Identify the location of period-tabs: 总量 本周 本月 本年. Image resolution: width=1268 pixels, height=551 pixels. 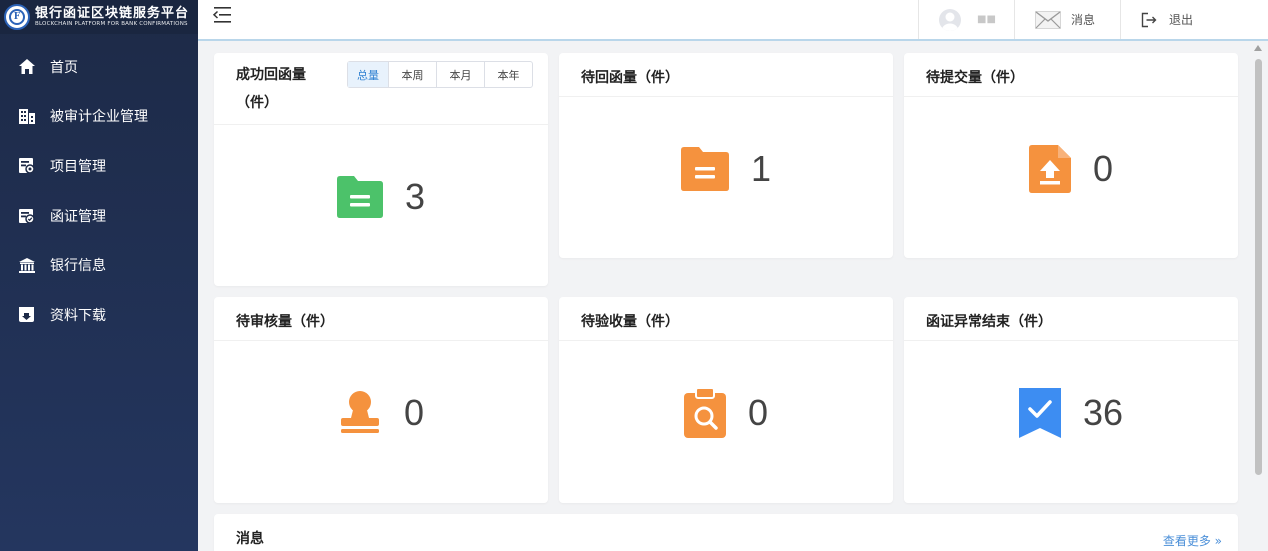
(440, 74).